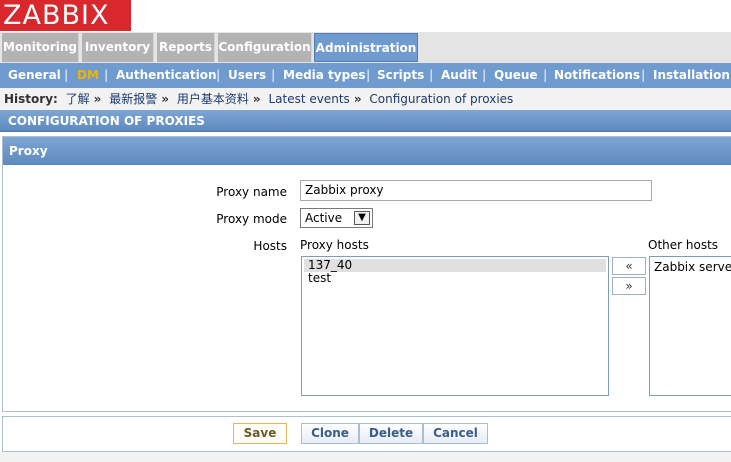  What do you see at coordinates (365, 457) in the screenshot?
I see `bottom-strip` at bounding box center [365, 457].